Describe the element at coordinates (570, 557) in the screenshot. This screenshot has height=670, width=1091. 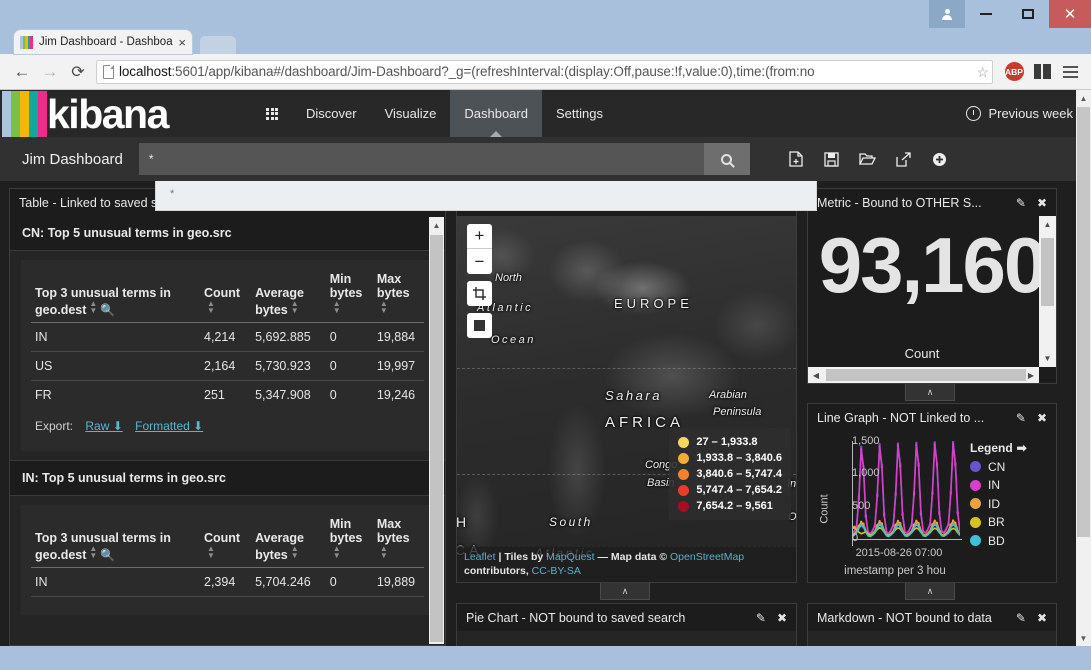
I see `mapquest-link: MapQuest` at that location.